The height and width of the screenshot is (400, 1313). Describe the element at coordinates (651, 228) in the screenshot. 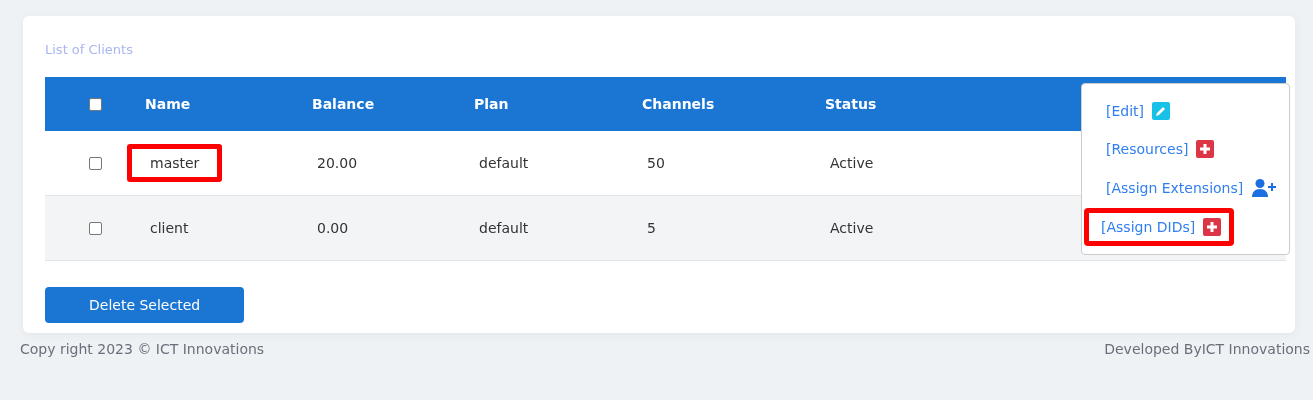

I see `table-cell-text: 5` at that location.